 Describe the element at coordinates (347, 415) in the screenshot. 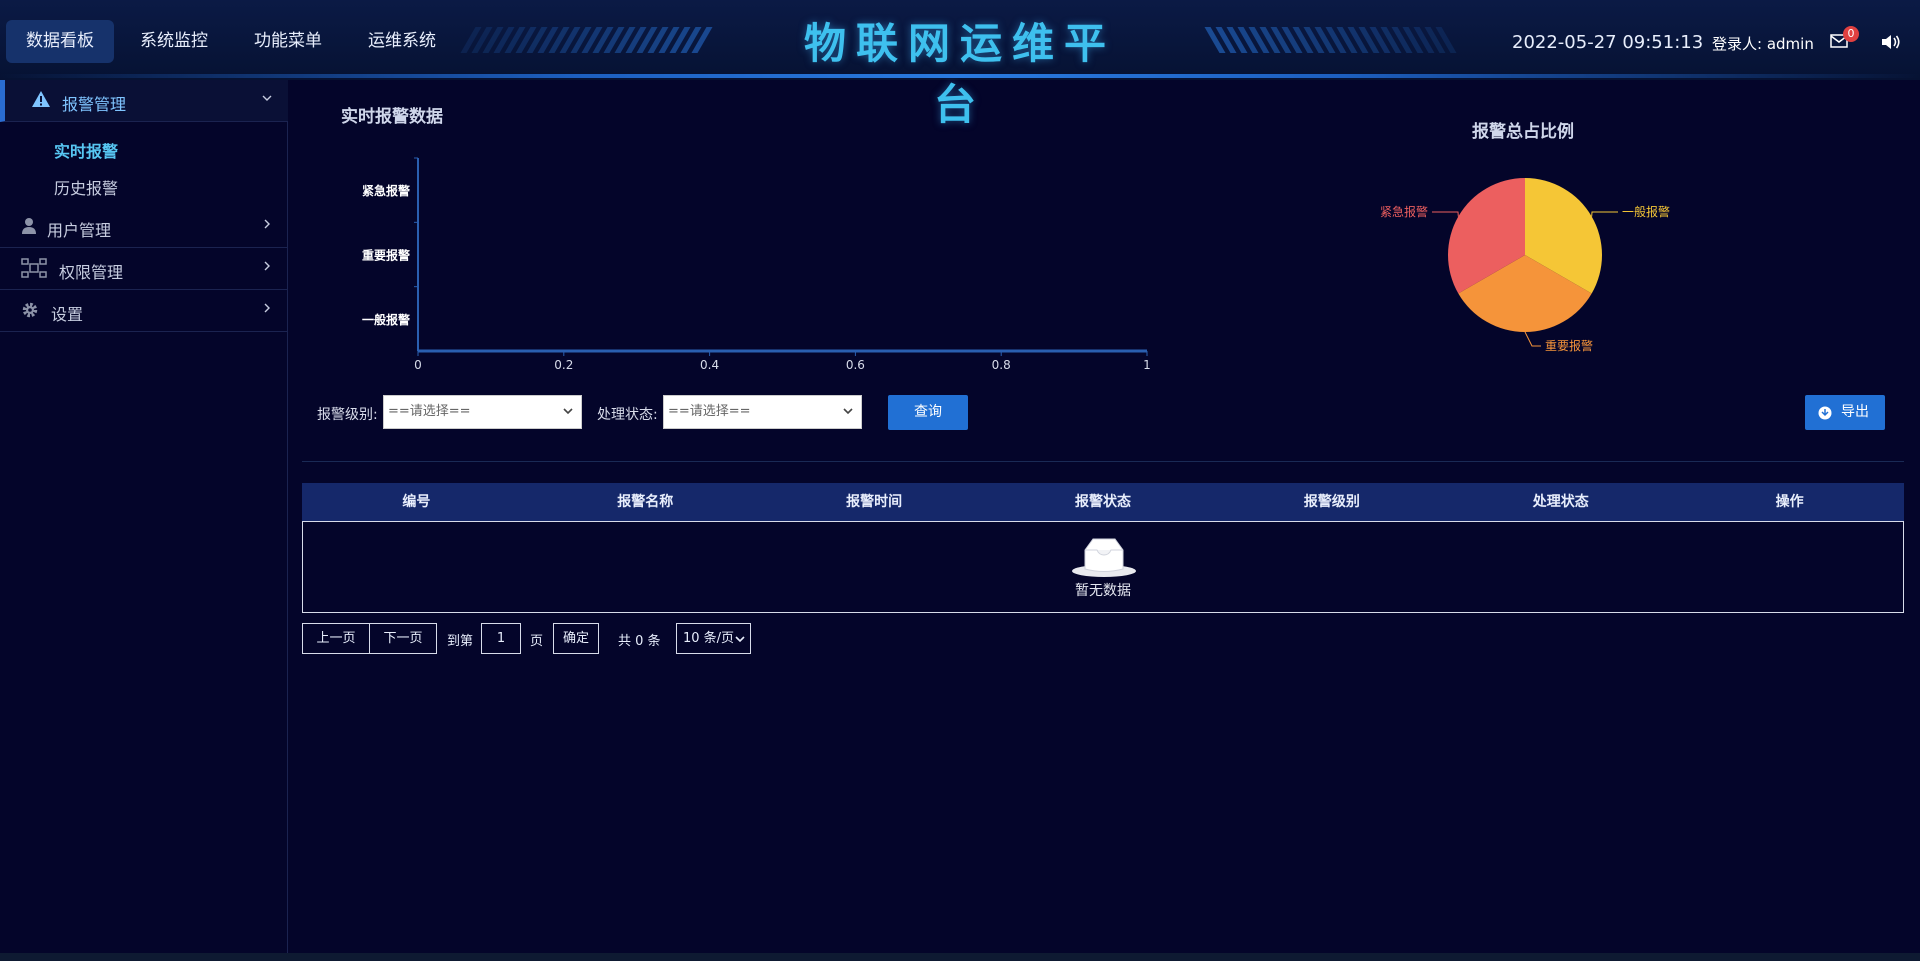

I see `alarm-level-label: 报警级别:` at that location.